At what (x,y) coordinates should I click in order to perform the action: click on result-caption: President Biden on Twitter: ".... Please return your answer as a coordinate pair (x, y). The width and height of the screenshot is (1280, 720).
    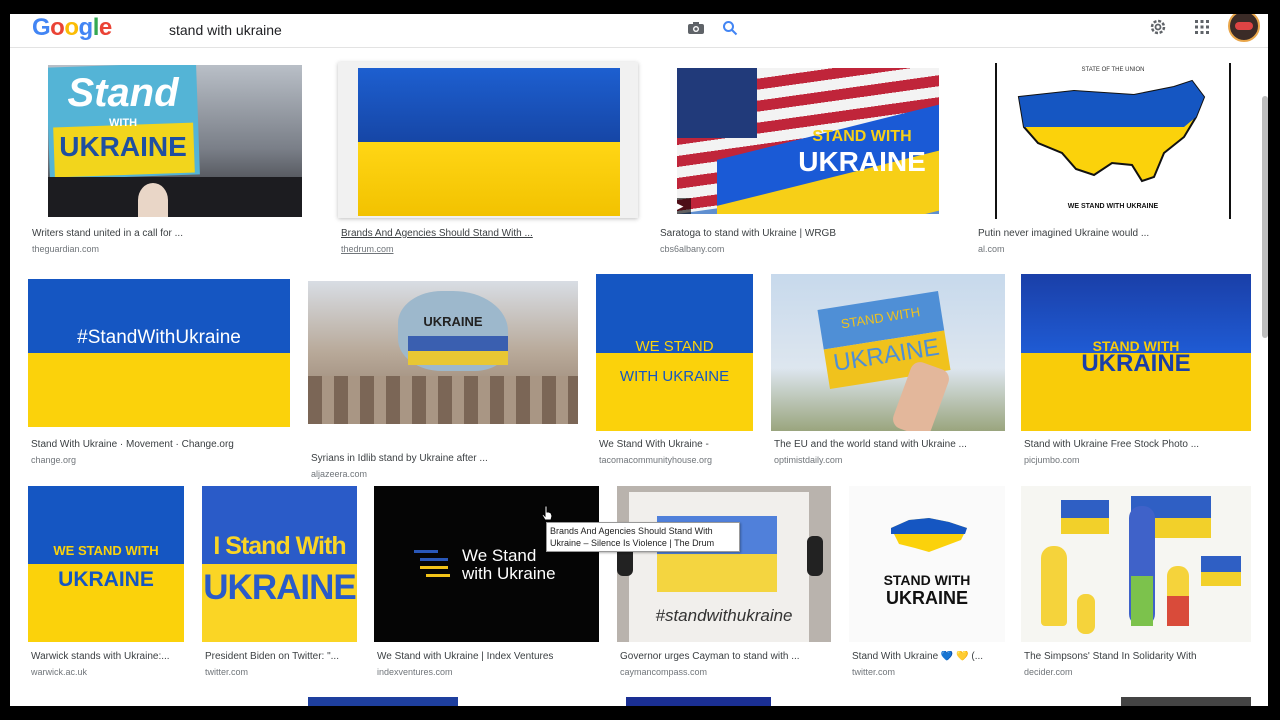
    Looking at the image, I should click on (285, 656).